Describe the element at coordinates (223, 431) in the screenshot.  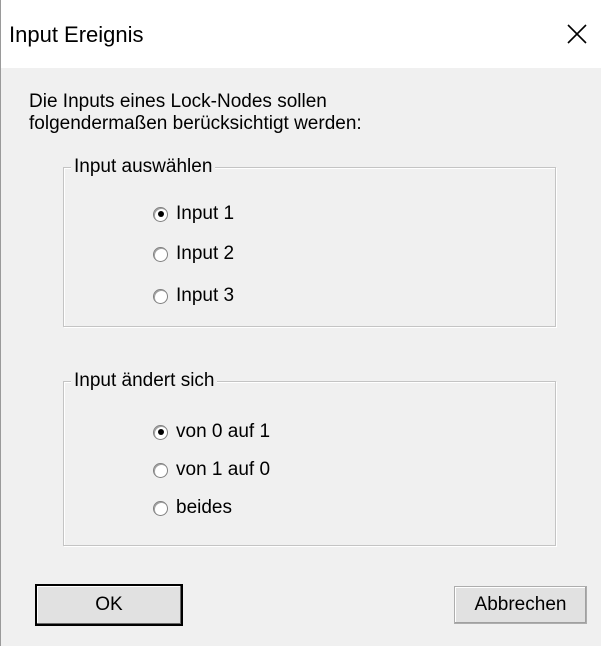
I see `radio-change-0-to-1-label: von 0 auf 1` at that location.